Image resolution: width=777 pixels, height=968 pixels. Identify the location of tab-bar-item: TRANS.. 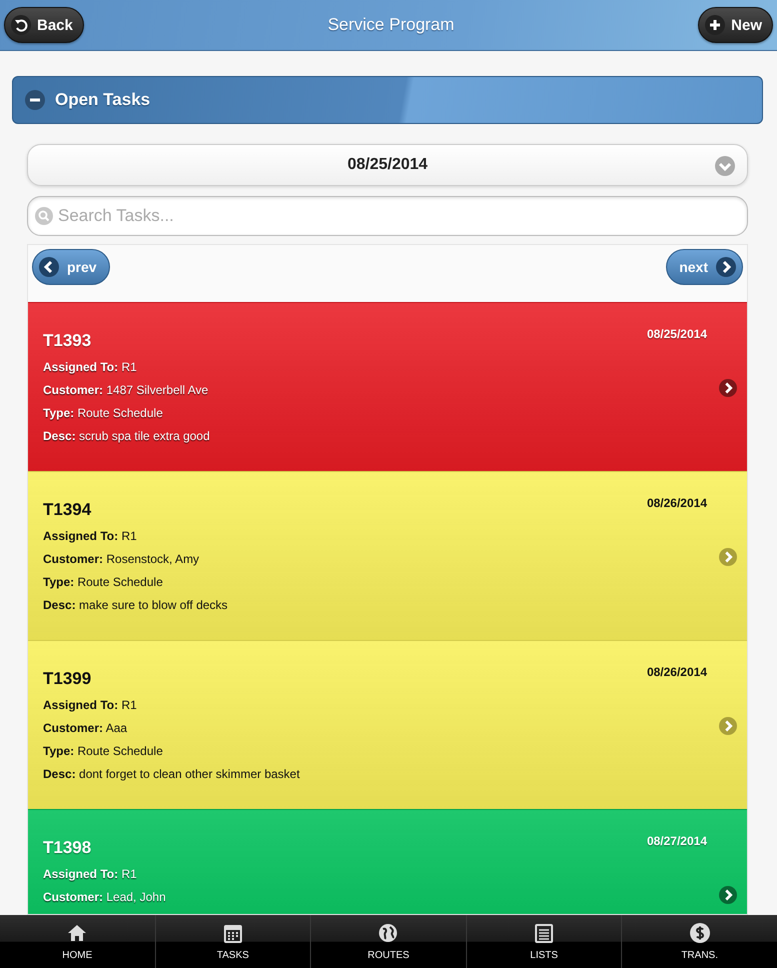
(699, 941).